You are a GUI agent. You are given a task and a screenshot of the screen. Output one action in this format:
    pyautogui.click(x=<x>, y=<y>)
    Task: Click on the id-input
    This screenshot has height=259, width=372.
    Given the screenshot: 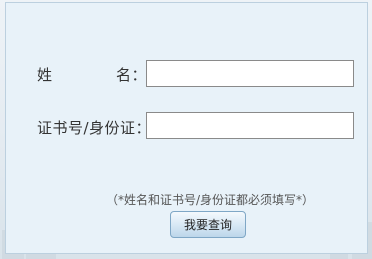 What is the action you would take?
    pyautogui.click(x=250, y=125)
    